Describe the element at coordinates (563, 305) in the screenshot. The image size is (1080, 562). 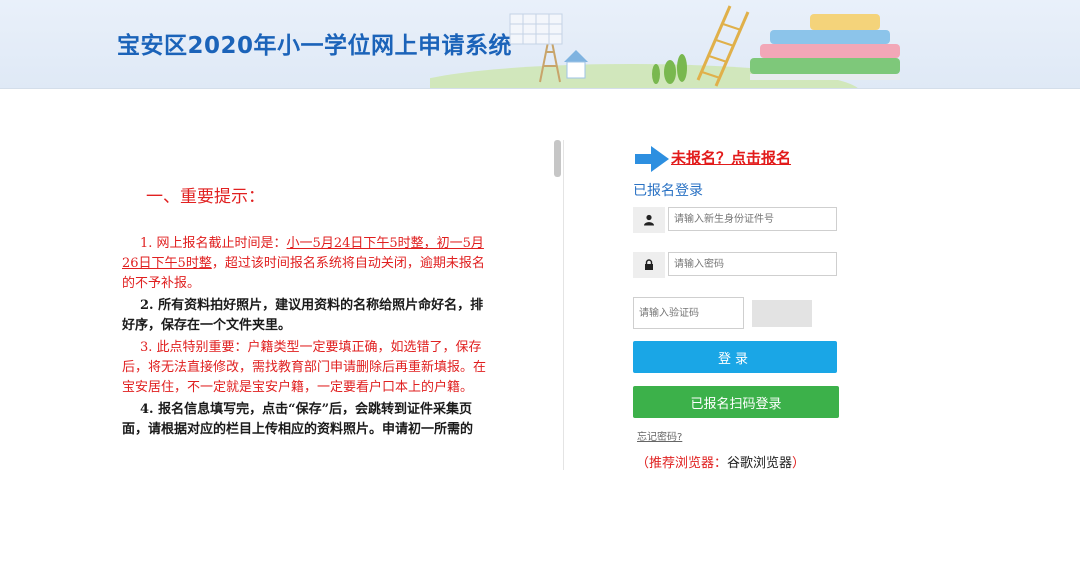
I see `panel-divider` at that location.